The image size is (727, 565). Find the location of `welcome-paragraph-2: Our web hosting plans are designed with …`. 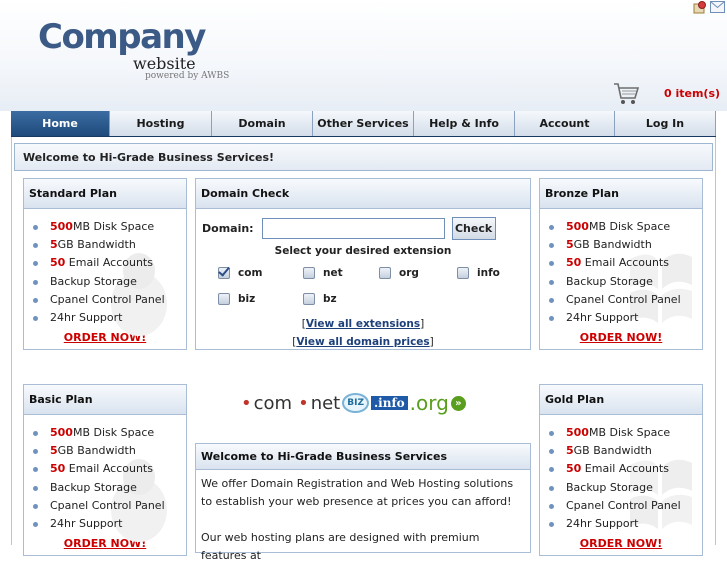

welcome-paragraph-2: Our web hosting plans are designed with … is located at coordinates (340, 546).